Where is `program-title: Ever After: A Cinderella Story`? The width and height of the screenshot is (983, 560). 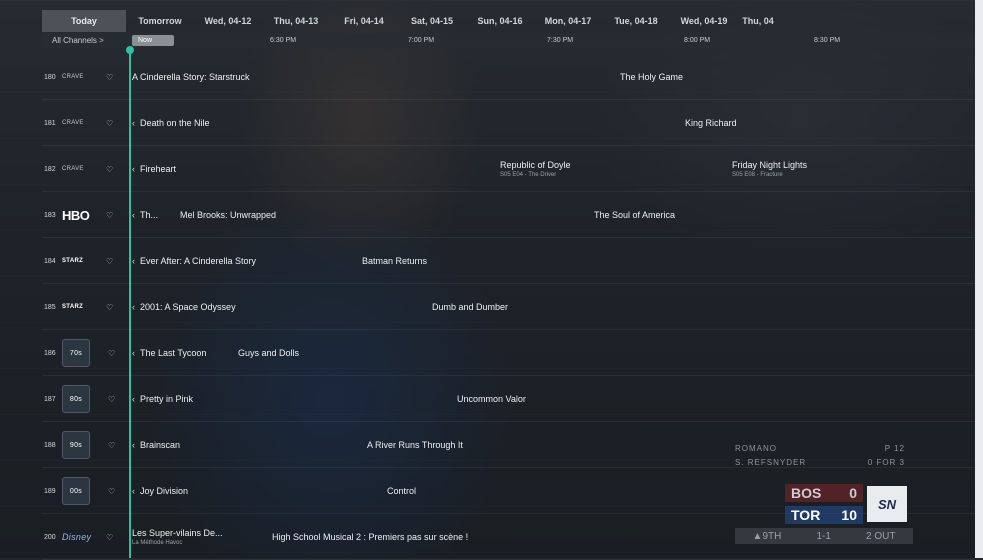
program-title: Ever After: A Cinderella Story is located at coordinates (198, 261).